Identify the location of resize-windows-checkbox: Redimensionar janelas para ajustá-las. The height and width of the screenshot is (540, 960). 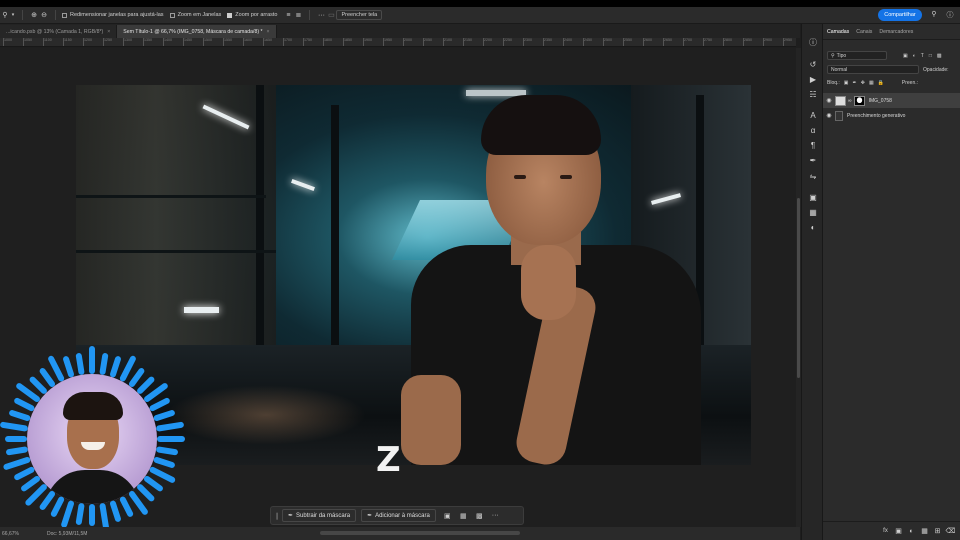
(113, 15).